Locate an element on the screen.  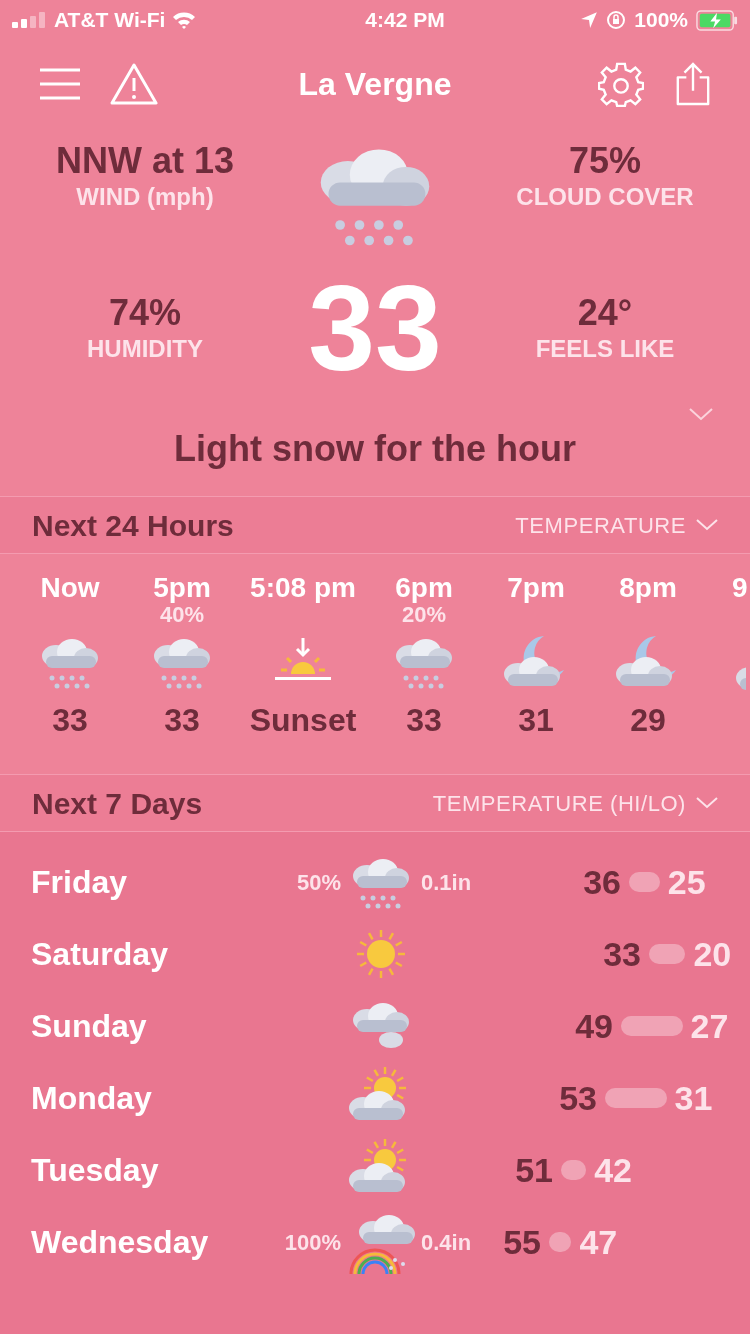
precip-chance: 40% is located at coordinates (181, 615).